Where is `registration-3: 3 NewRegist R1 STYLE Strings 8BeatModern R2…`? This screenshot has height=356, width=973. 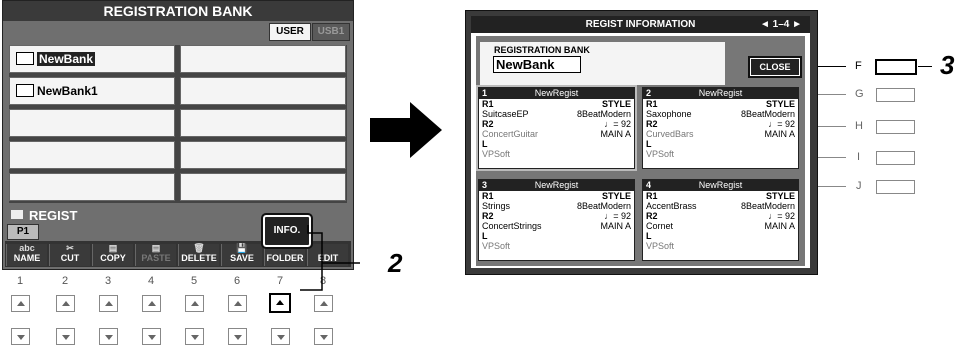 registration-3: 3 NewRegist R1 STYLE Strings 8BeatModern R2… is located at coordinates (556, 220).